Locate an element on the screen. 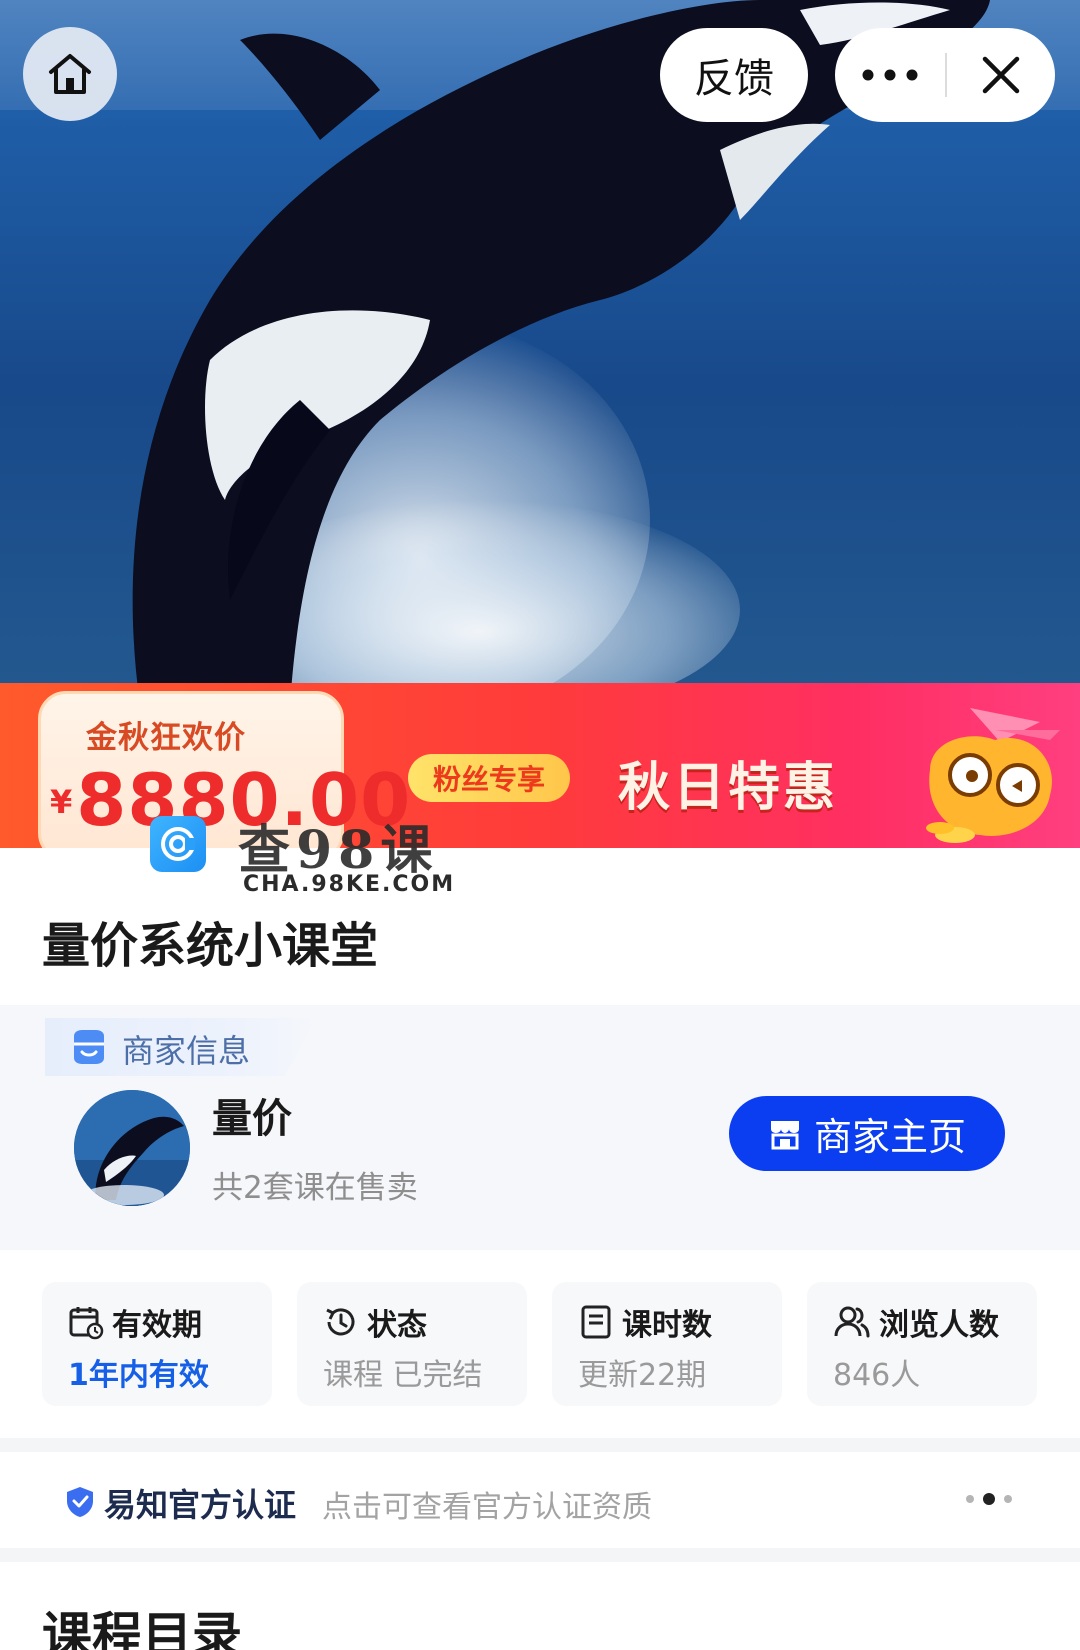  watermark-logo-icon is located at coordinates (178, 844).